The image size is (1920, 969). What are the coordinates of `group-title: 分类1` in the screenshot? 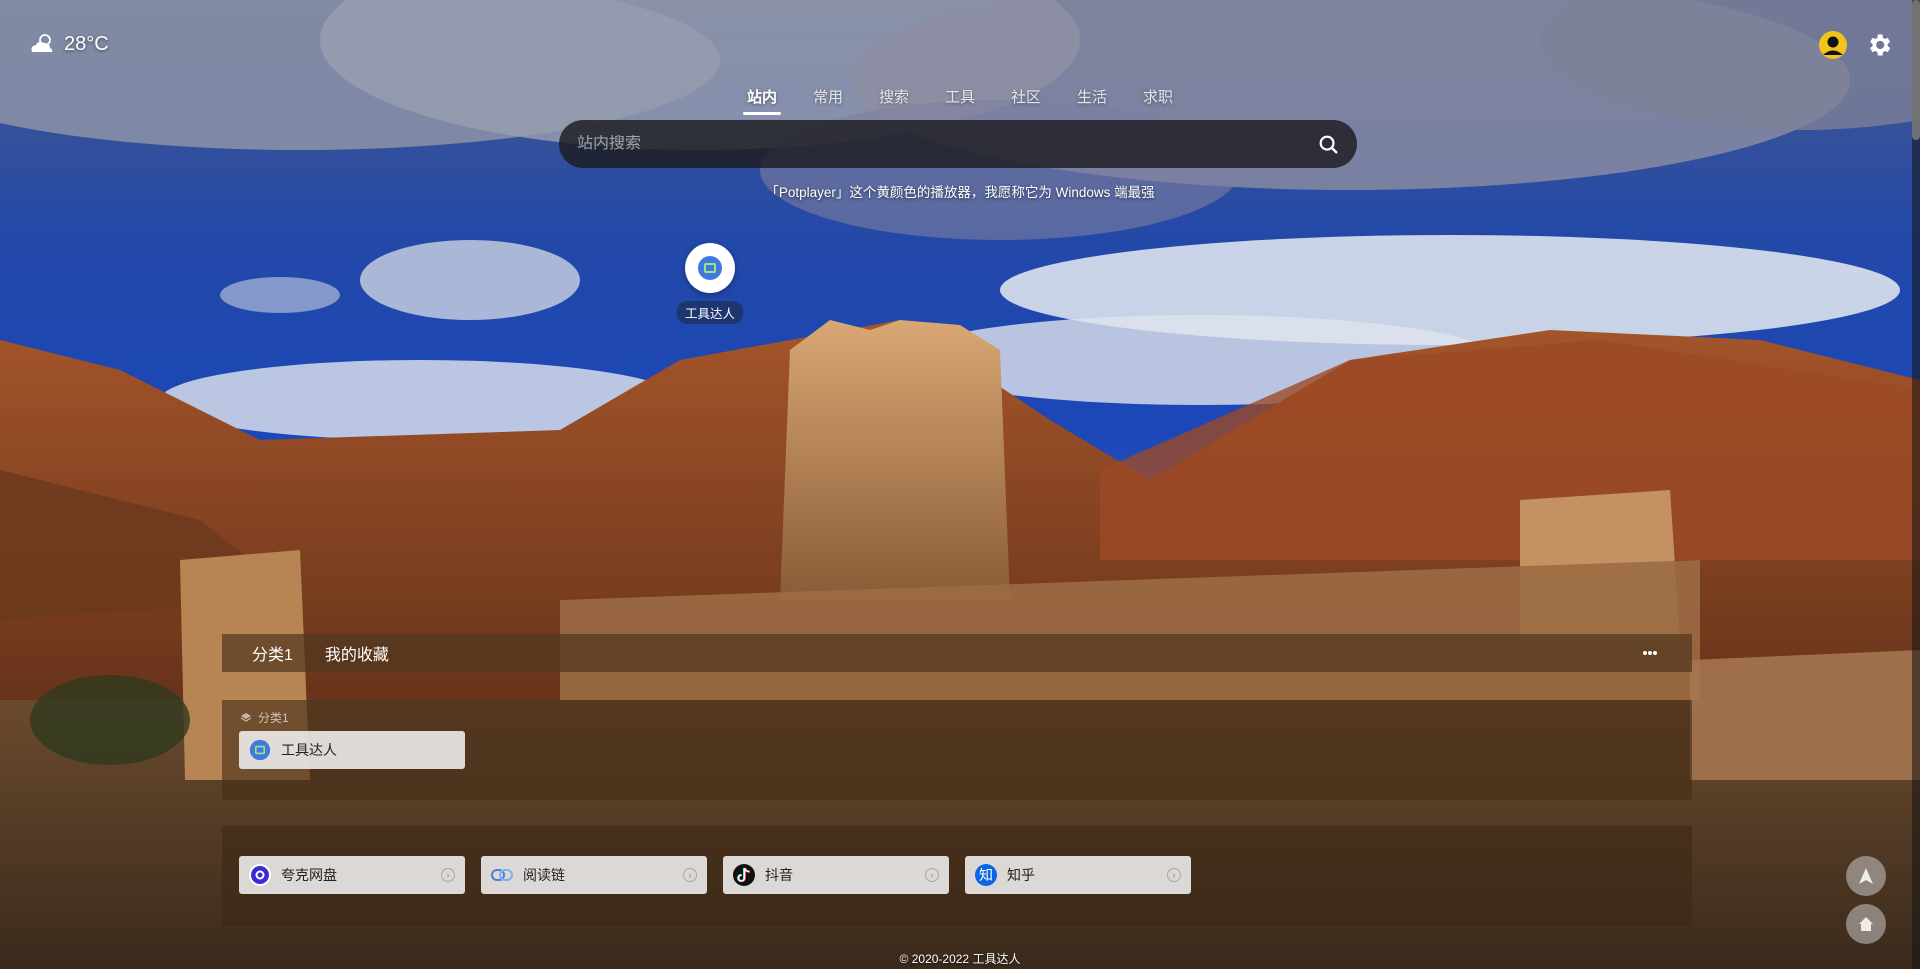 It's located at (264, 717).